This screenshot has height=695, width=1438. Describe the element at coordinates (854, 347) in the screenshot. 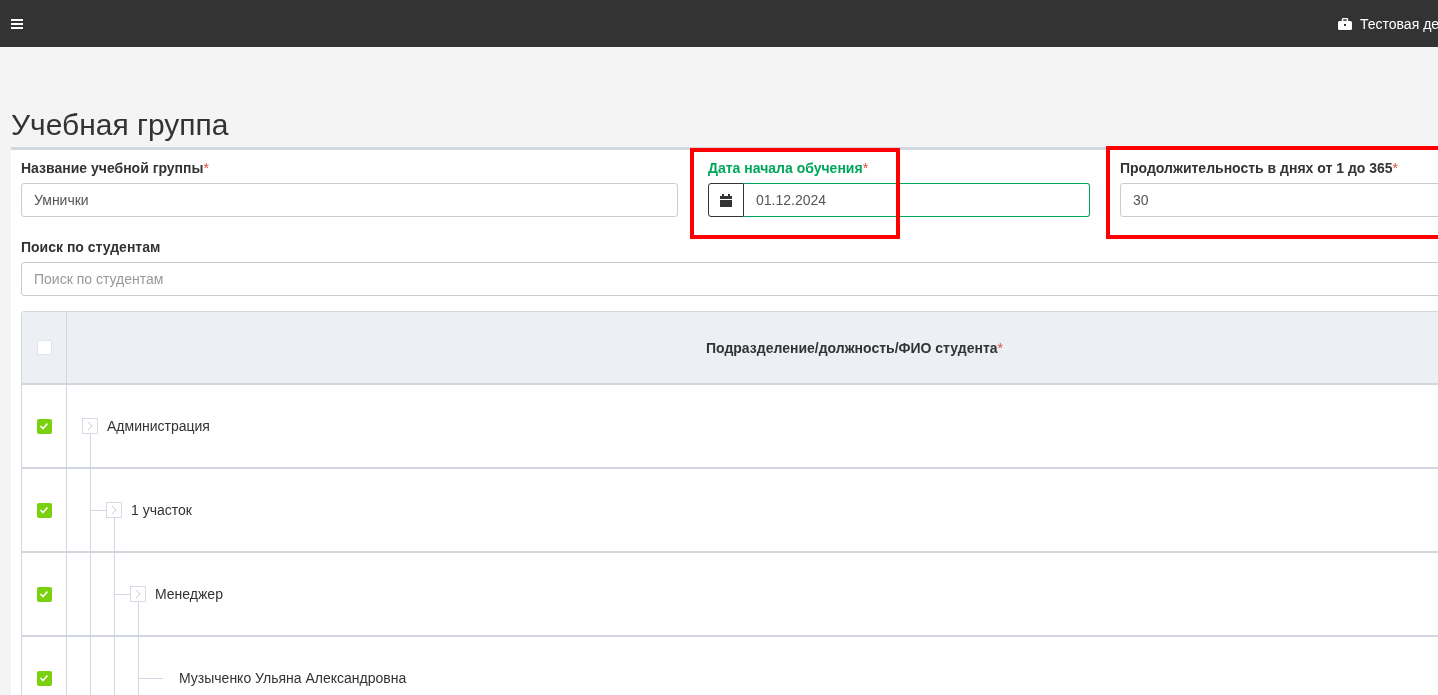

I see `column-header: Подразделение/должность/ФИО студента*` at that location.